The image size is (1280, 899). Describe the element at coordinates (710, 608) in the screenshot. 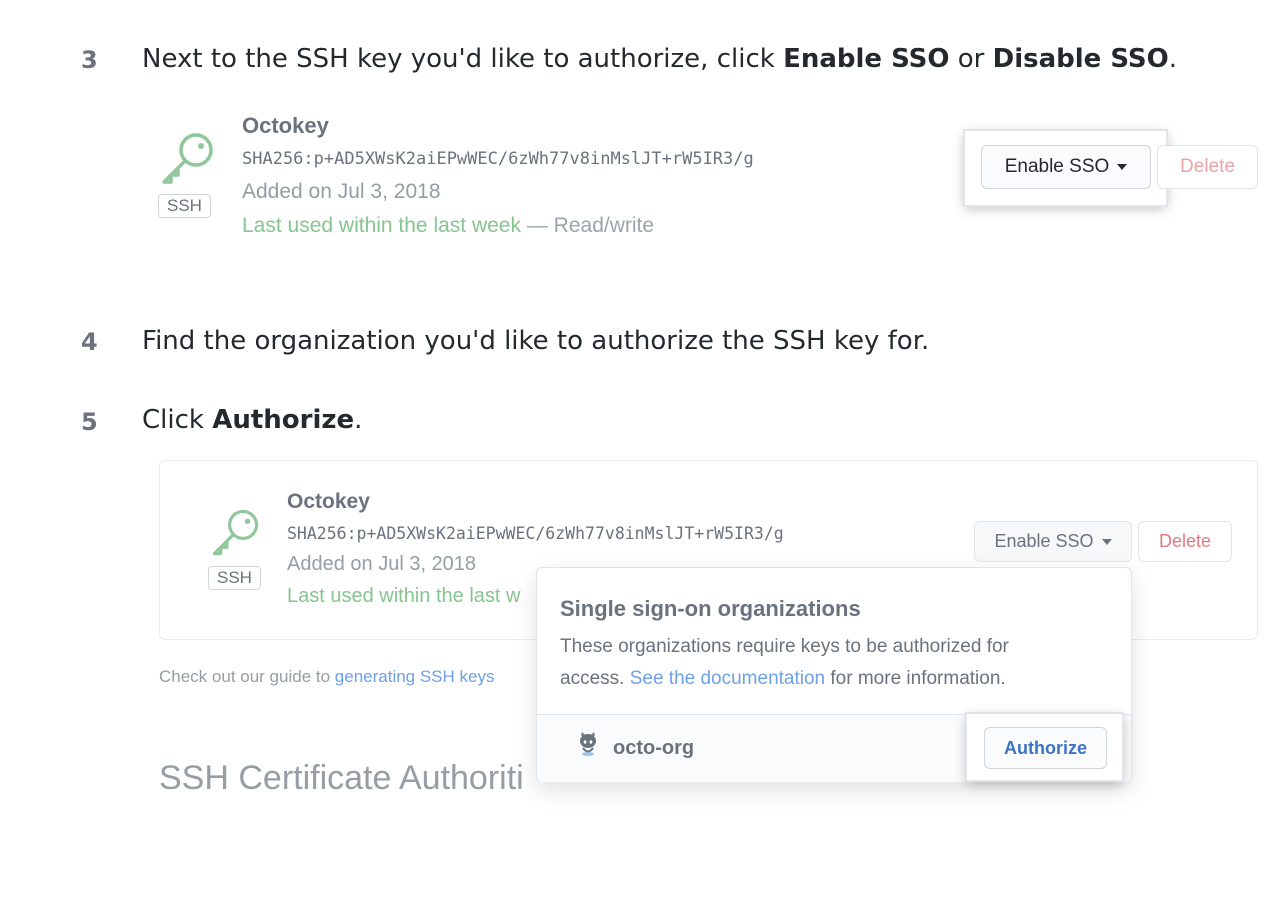

I see `sso-dropdown-title: Single sign-on organizations` at that location.